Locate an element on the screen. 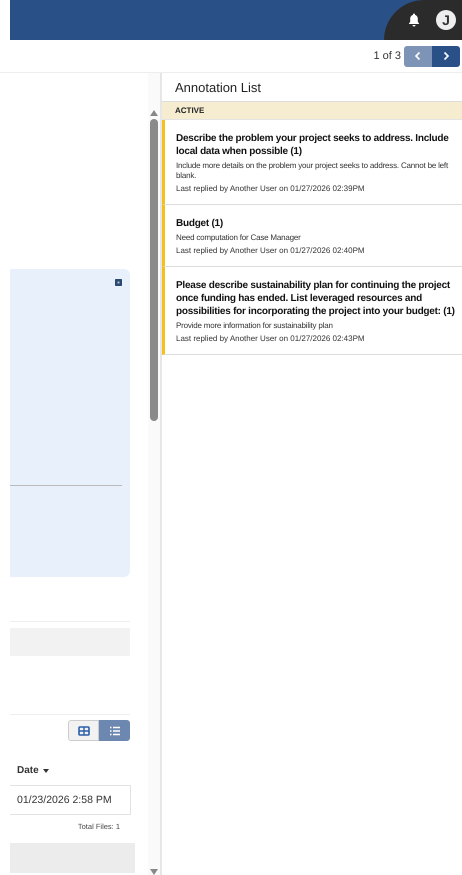 The width and height of the screenshot is (462, 875). chevron-right-icon is located at coordinates (446, 56).